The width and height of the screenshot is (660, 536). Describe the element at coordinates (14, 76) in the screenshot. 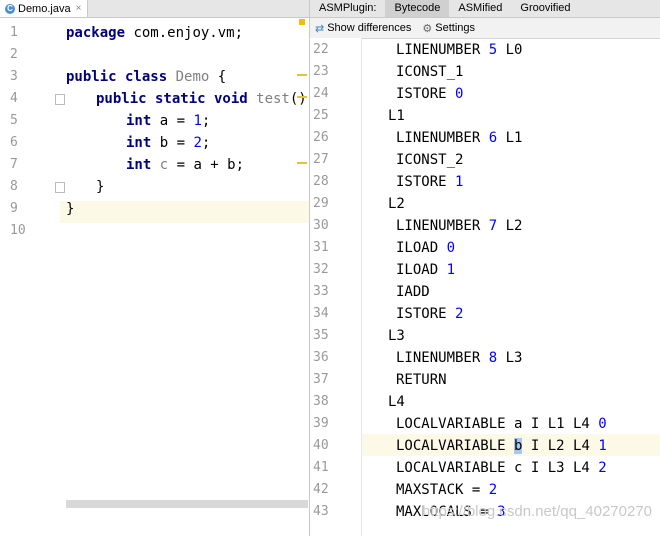

I see `line-number: 3` at that location.